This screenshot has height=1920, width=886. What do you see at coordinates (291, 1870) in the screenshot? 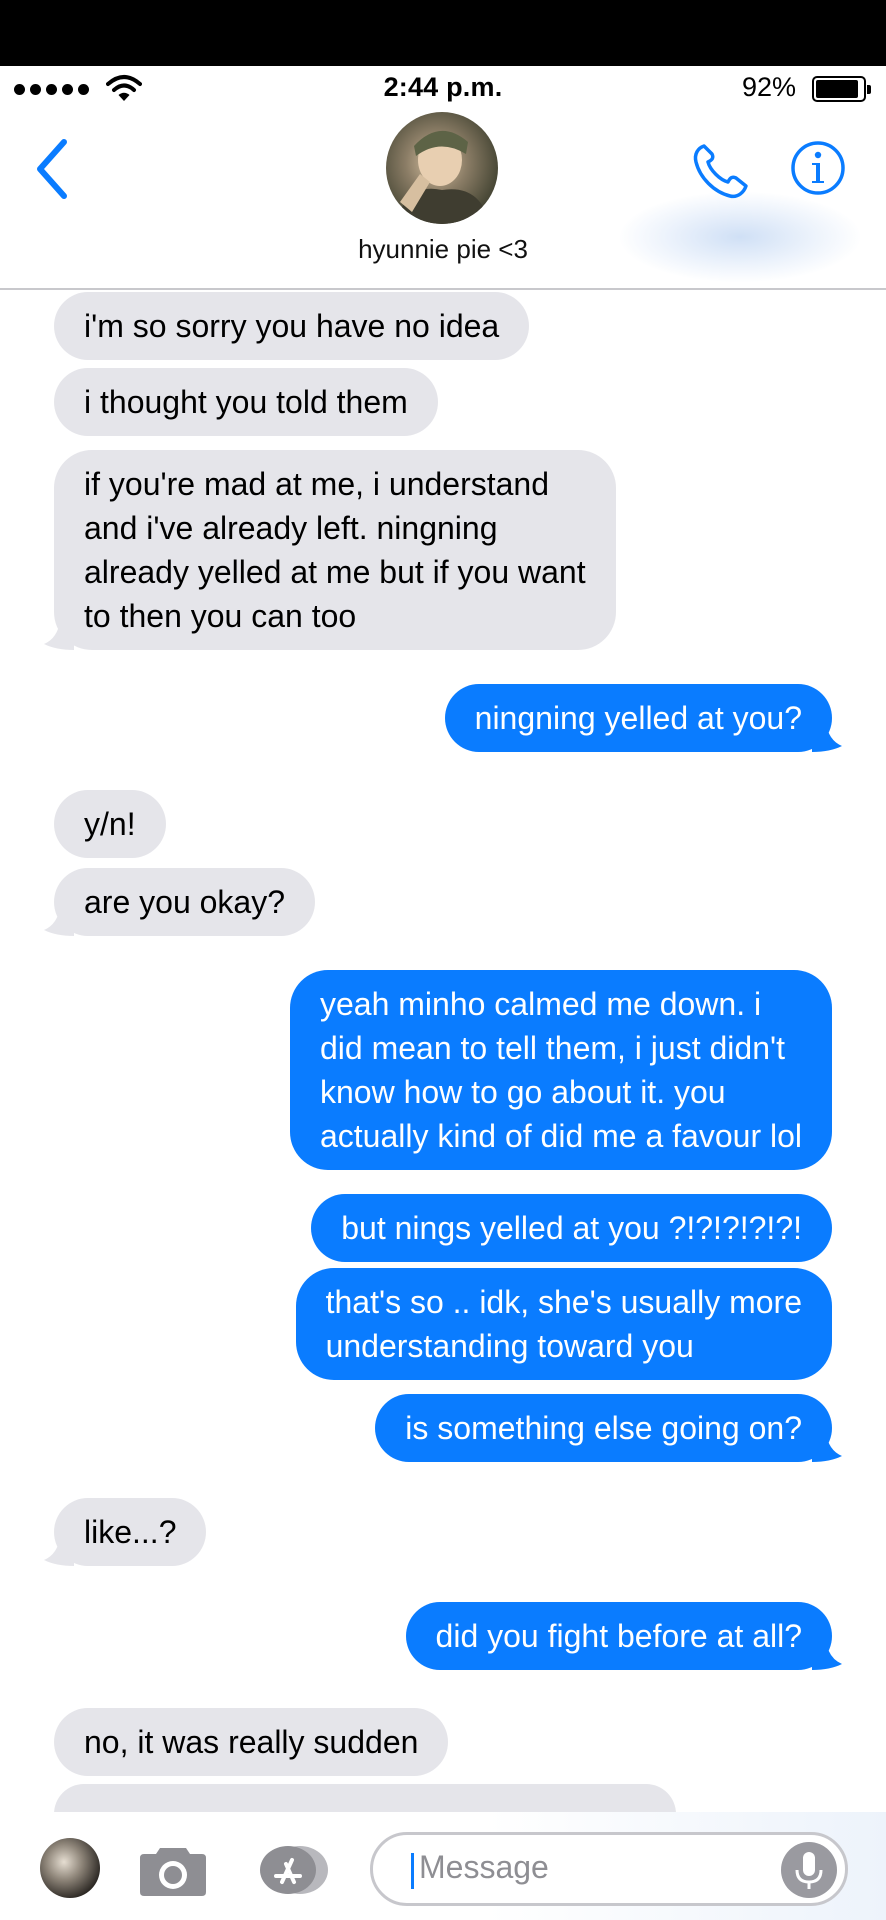
I see `app-store-icon` at bounding box center [291, 1870].